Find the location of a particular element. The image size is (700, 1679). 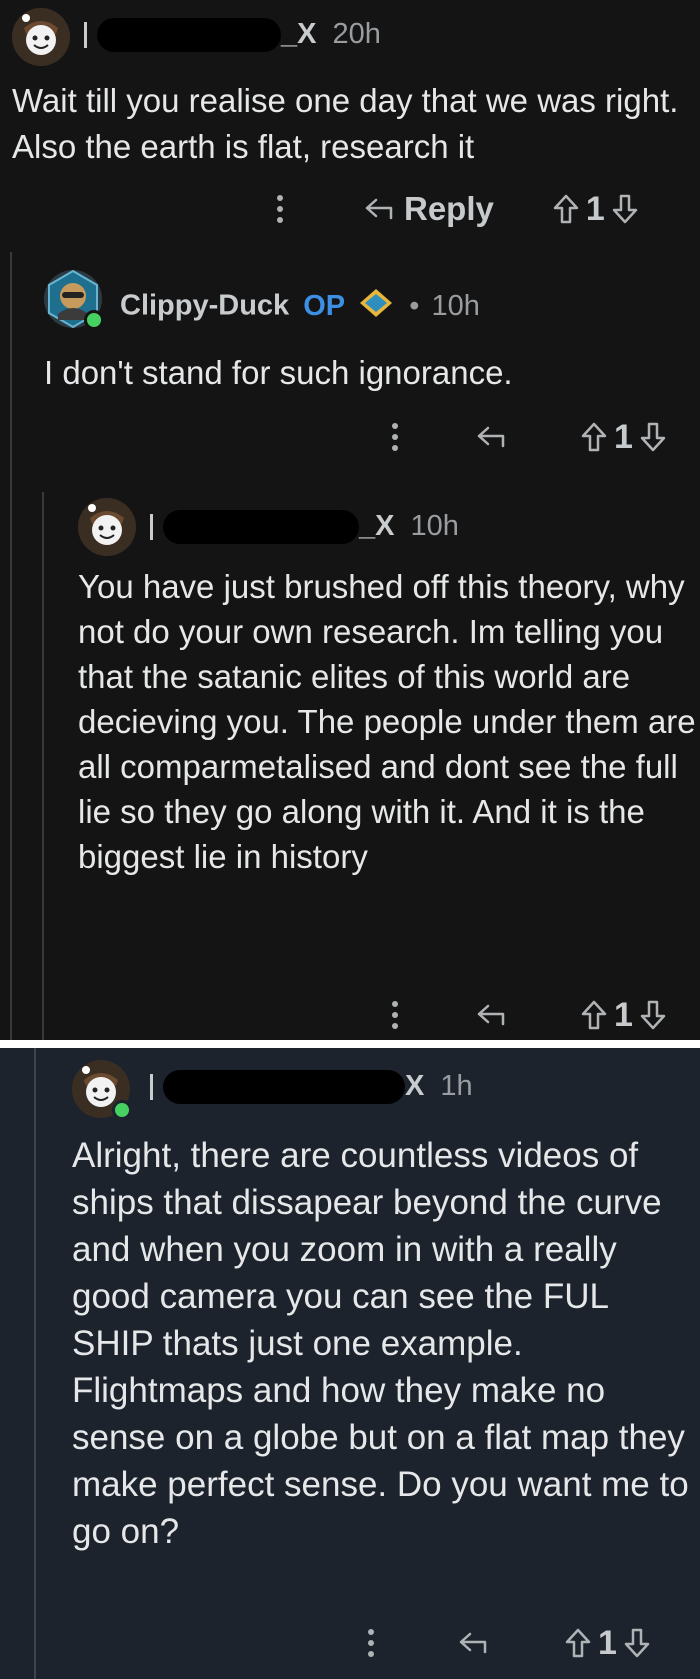

reply-label: Reply is located at coordinates (449, 208).